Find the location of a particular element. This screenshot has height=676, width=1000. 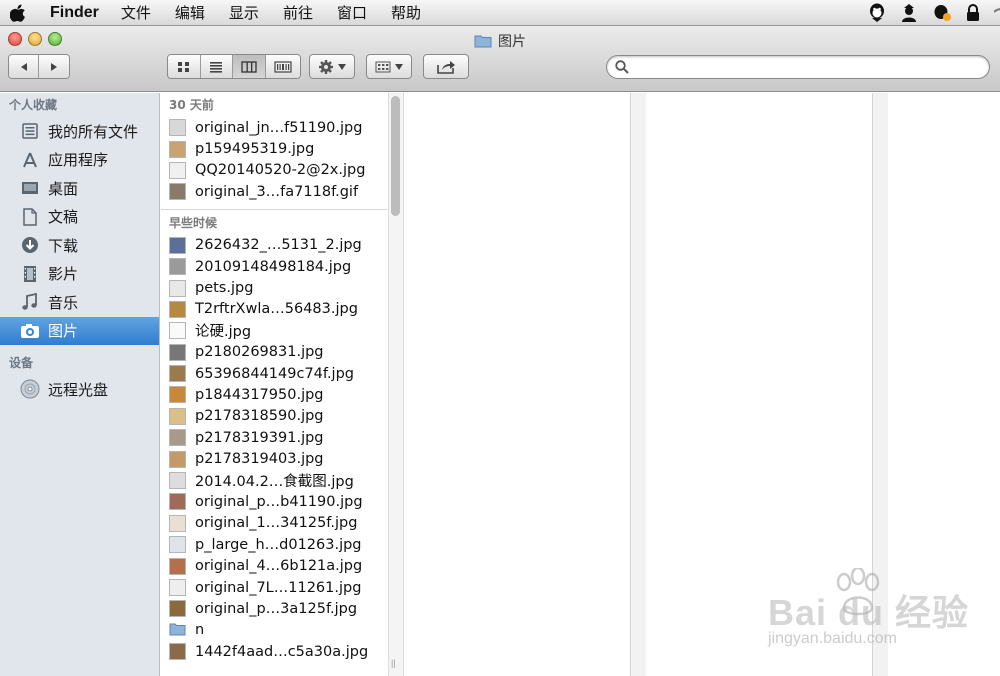

file-name: 1442f4aad…c5a30a.jpg is located at coordinates (282, 651).